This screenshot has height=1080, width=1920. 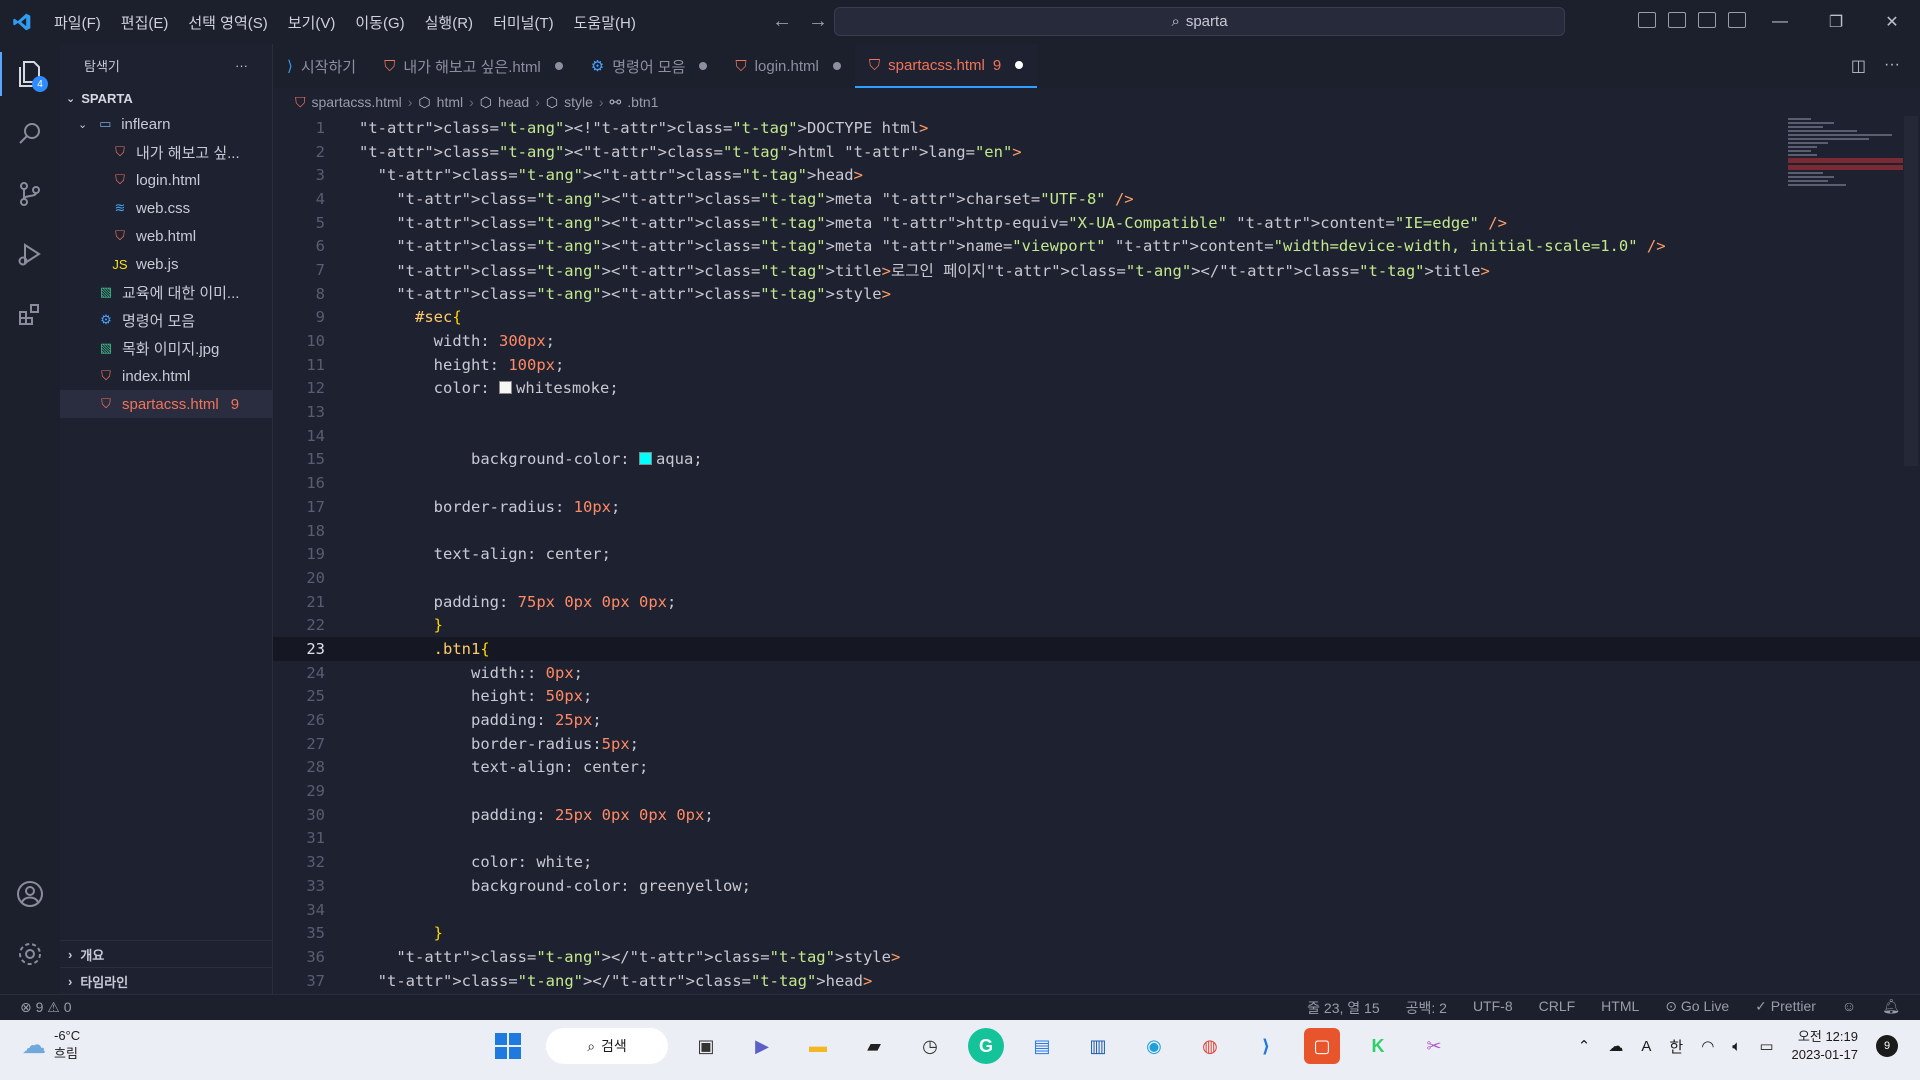 I want to click on sticky-notes-icon: ▰, so click(x=874, y=1046).